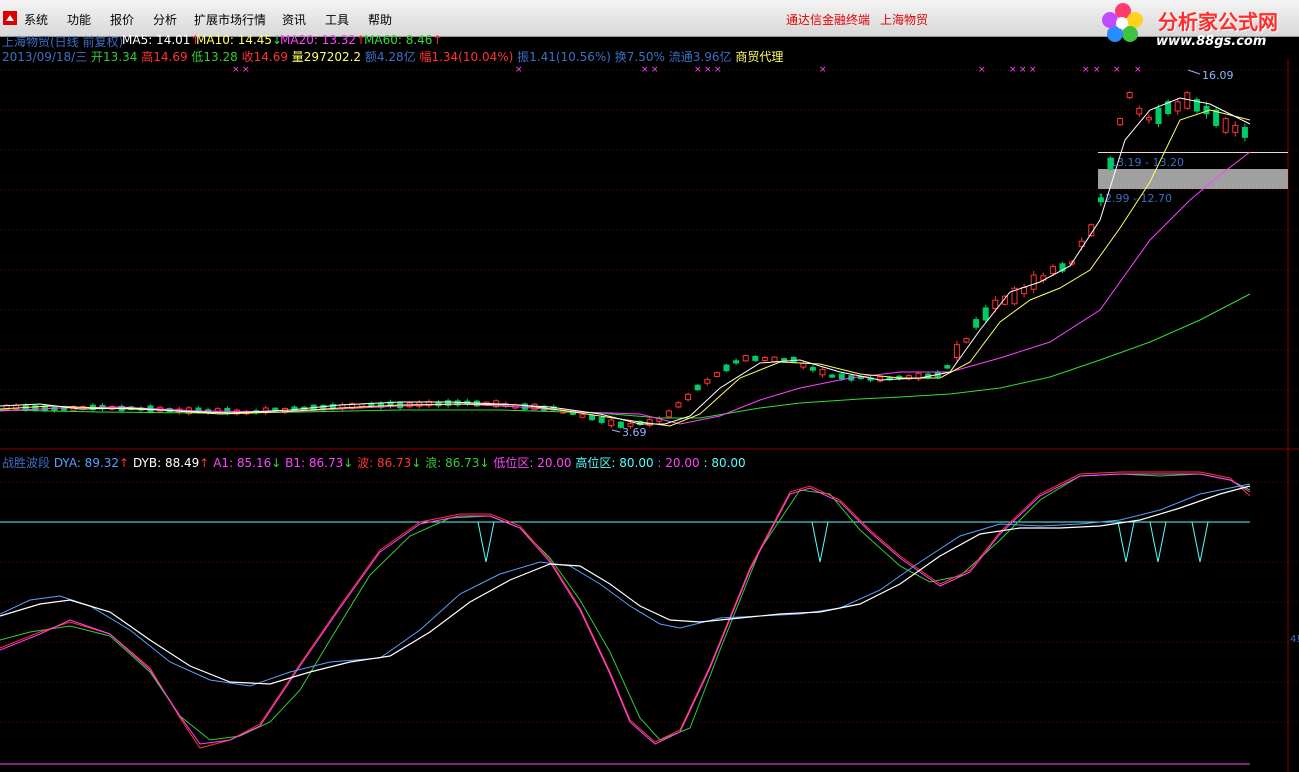 The width and height of the screenshot is (1299, 772). Describe the element at coordinates (1218, 75) in the screenshot. I see `high-price-label: 16.09` at that location.